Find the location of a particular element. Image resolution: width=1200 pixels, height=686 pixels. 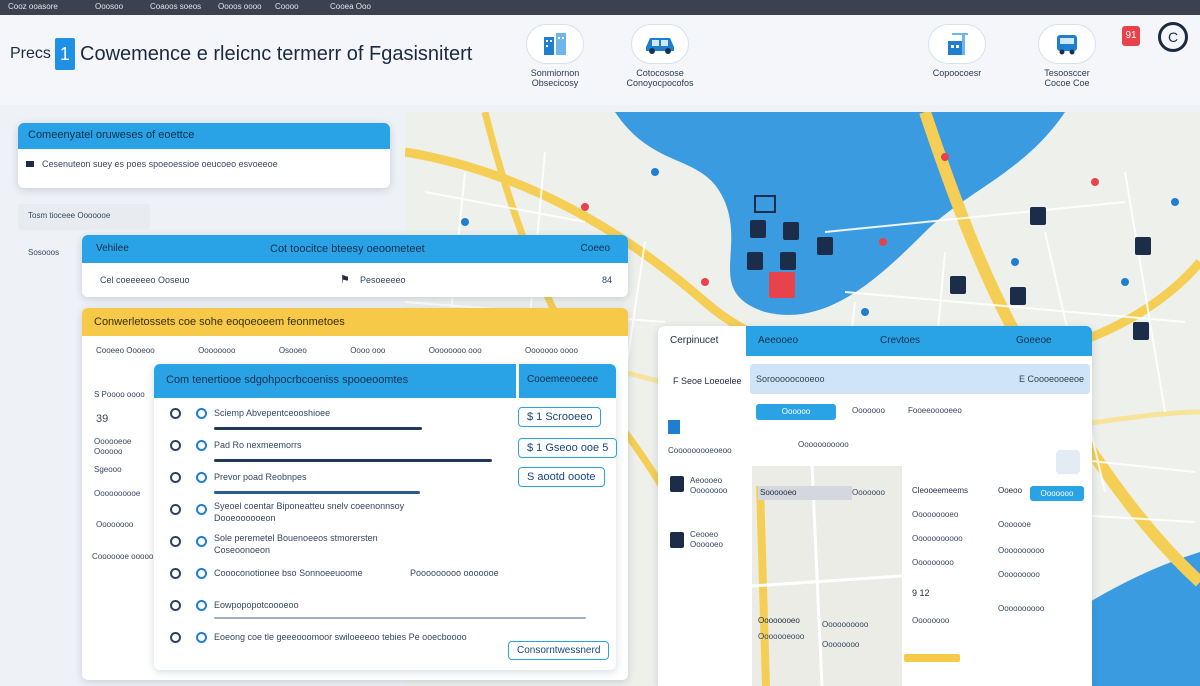

detail-item: Ooooooe is located at coordinates (1014, 524).